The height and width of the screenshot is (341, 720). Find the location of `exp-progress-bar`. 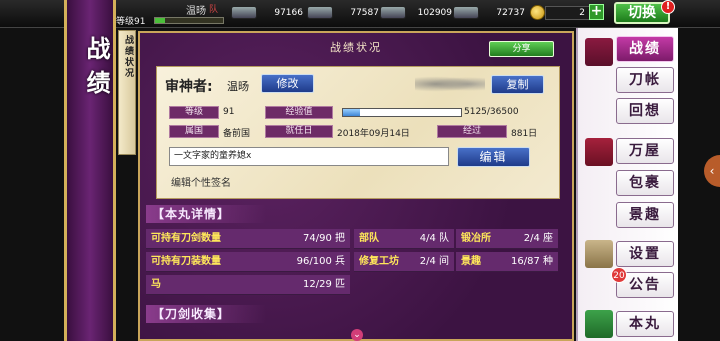

exp-progress-bar is located at coordinates (402, 112).